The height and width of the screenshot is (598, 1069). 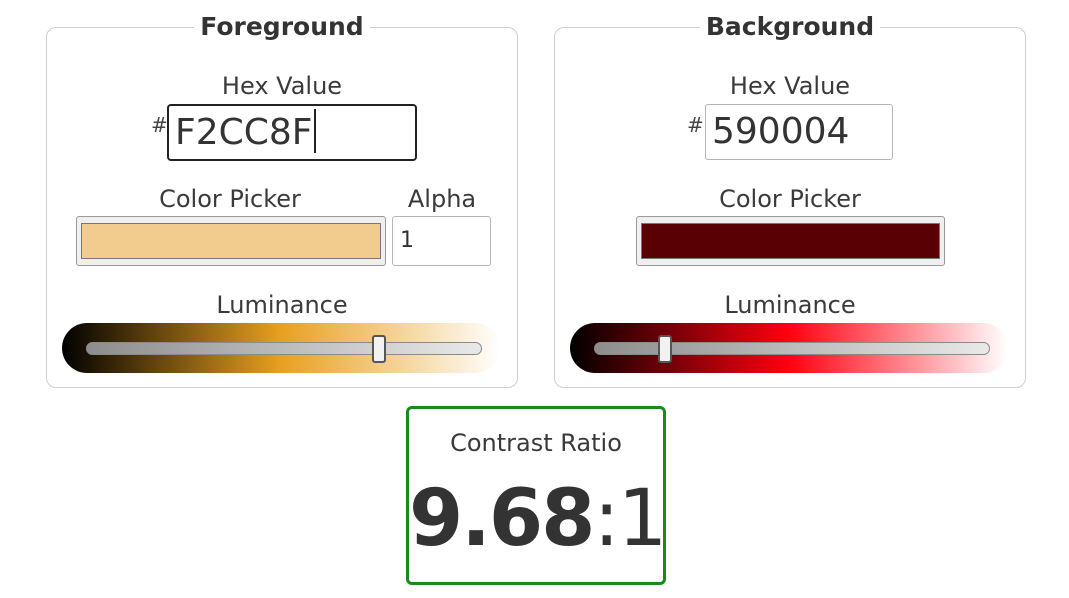 I want to click on fg-color-picker-button, so click(x=231, y=241).